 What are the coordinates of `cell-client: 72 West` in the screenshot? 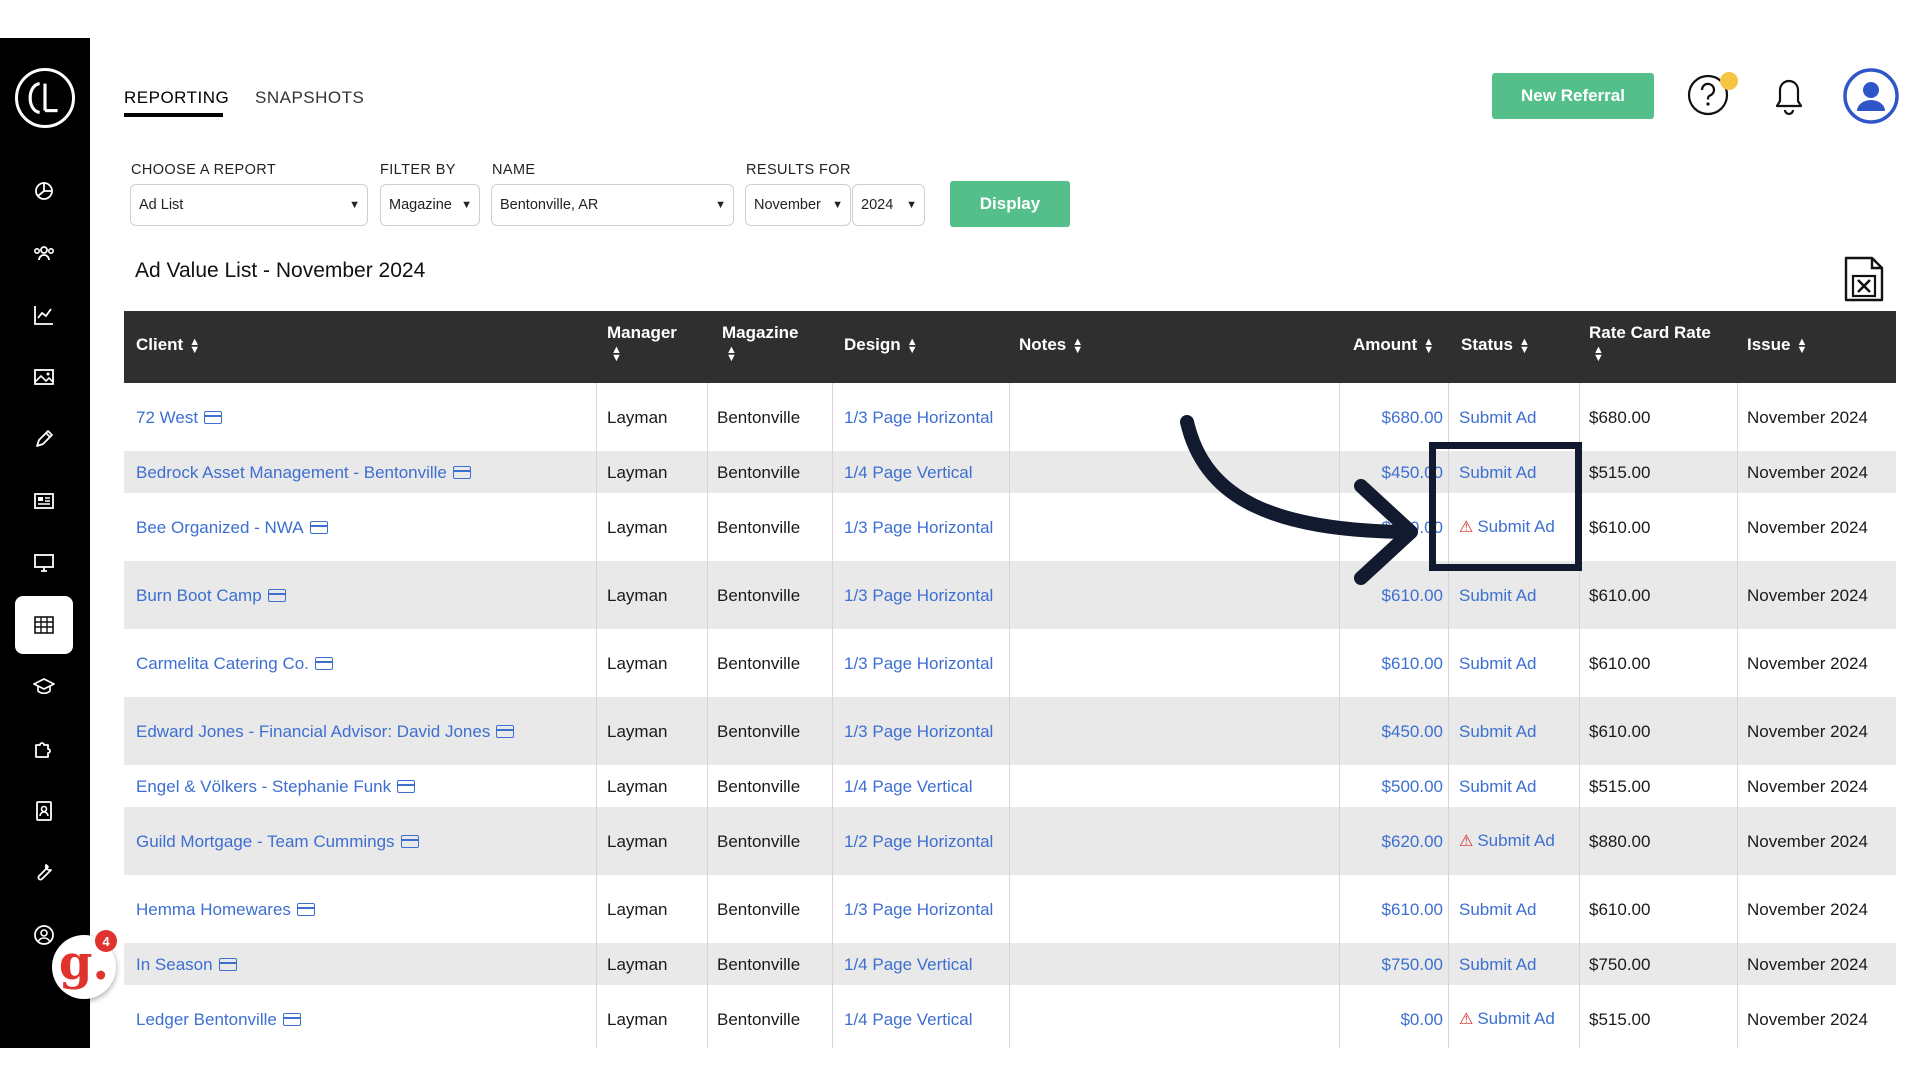 It's located at (366, 417).